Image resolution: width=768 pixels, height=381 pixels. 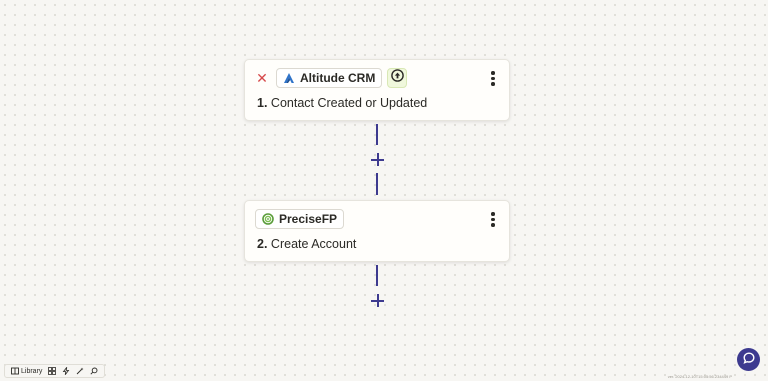 I want to click on wand-icon, so click(x=80, y=371).